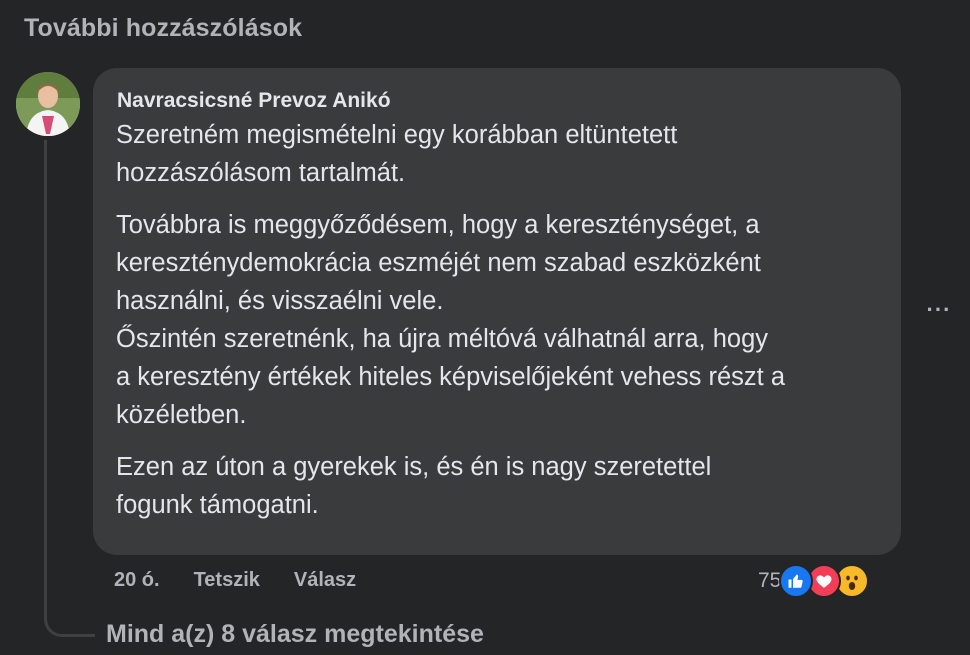  What do you see at coordinates (770, 580) in the screenshot?
I see `reaction-count: 75` at bounding box center [770, 580].